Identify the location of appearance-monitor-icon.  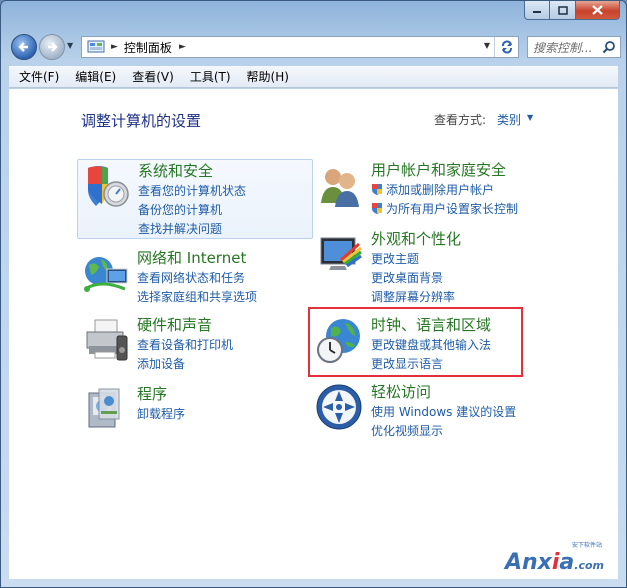
(341, 253).